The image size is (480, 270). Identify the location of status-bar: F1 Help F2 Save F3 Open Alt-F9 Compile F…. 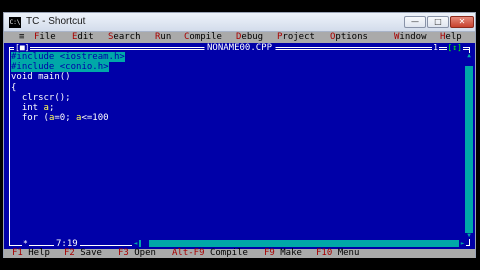
(239, 253).